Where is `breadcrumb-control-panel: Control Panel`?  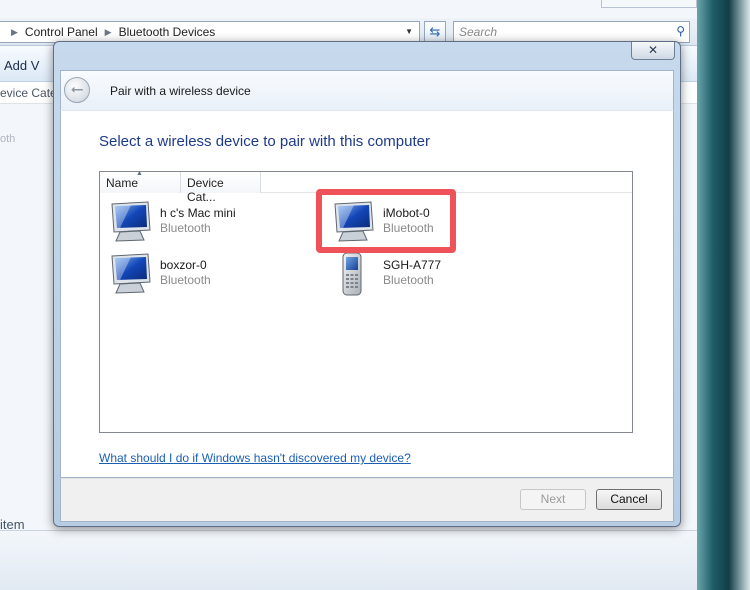
breadcrumb-control-panel: Control Panel is located at coordinates (61, 32).